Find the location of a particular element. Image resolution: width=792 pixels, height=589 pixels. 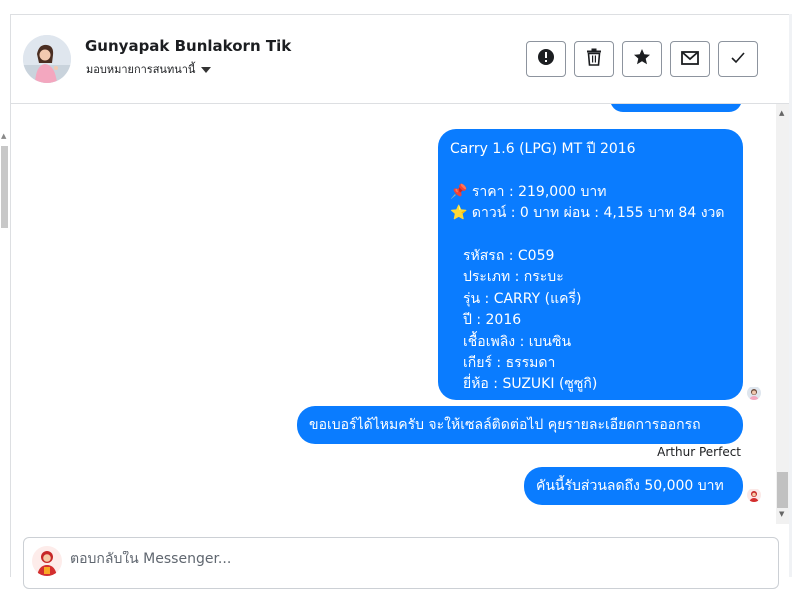

listing-title: Carry 1.6 (LPG) MT ปี 2016 is located at coordinates (543, 149).